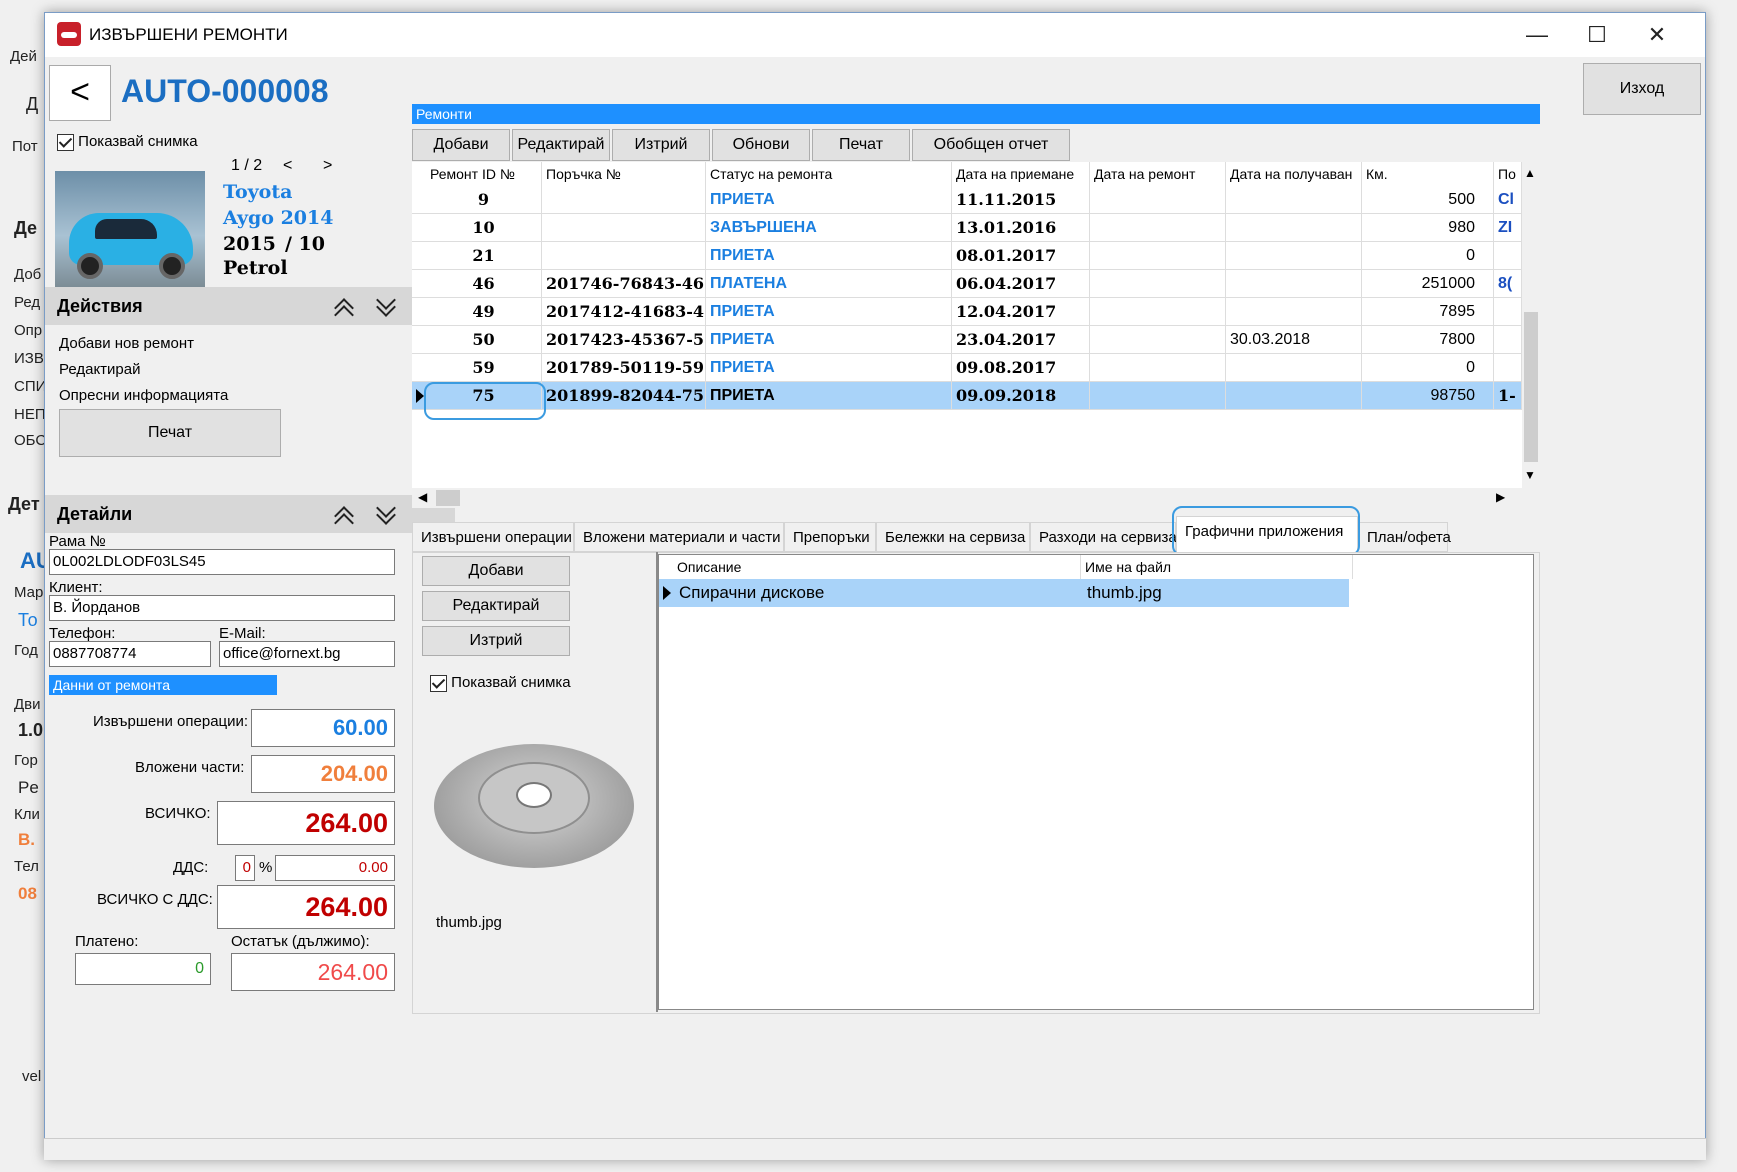 Image resolution: width=1737 pixels, height=1172 pixels. I want to click on attachment-delete-button: Изтрий, so click(496, 641).